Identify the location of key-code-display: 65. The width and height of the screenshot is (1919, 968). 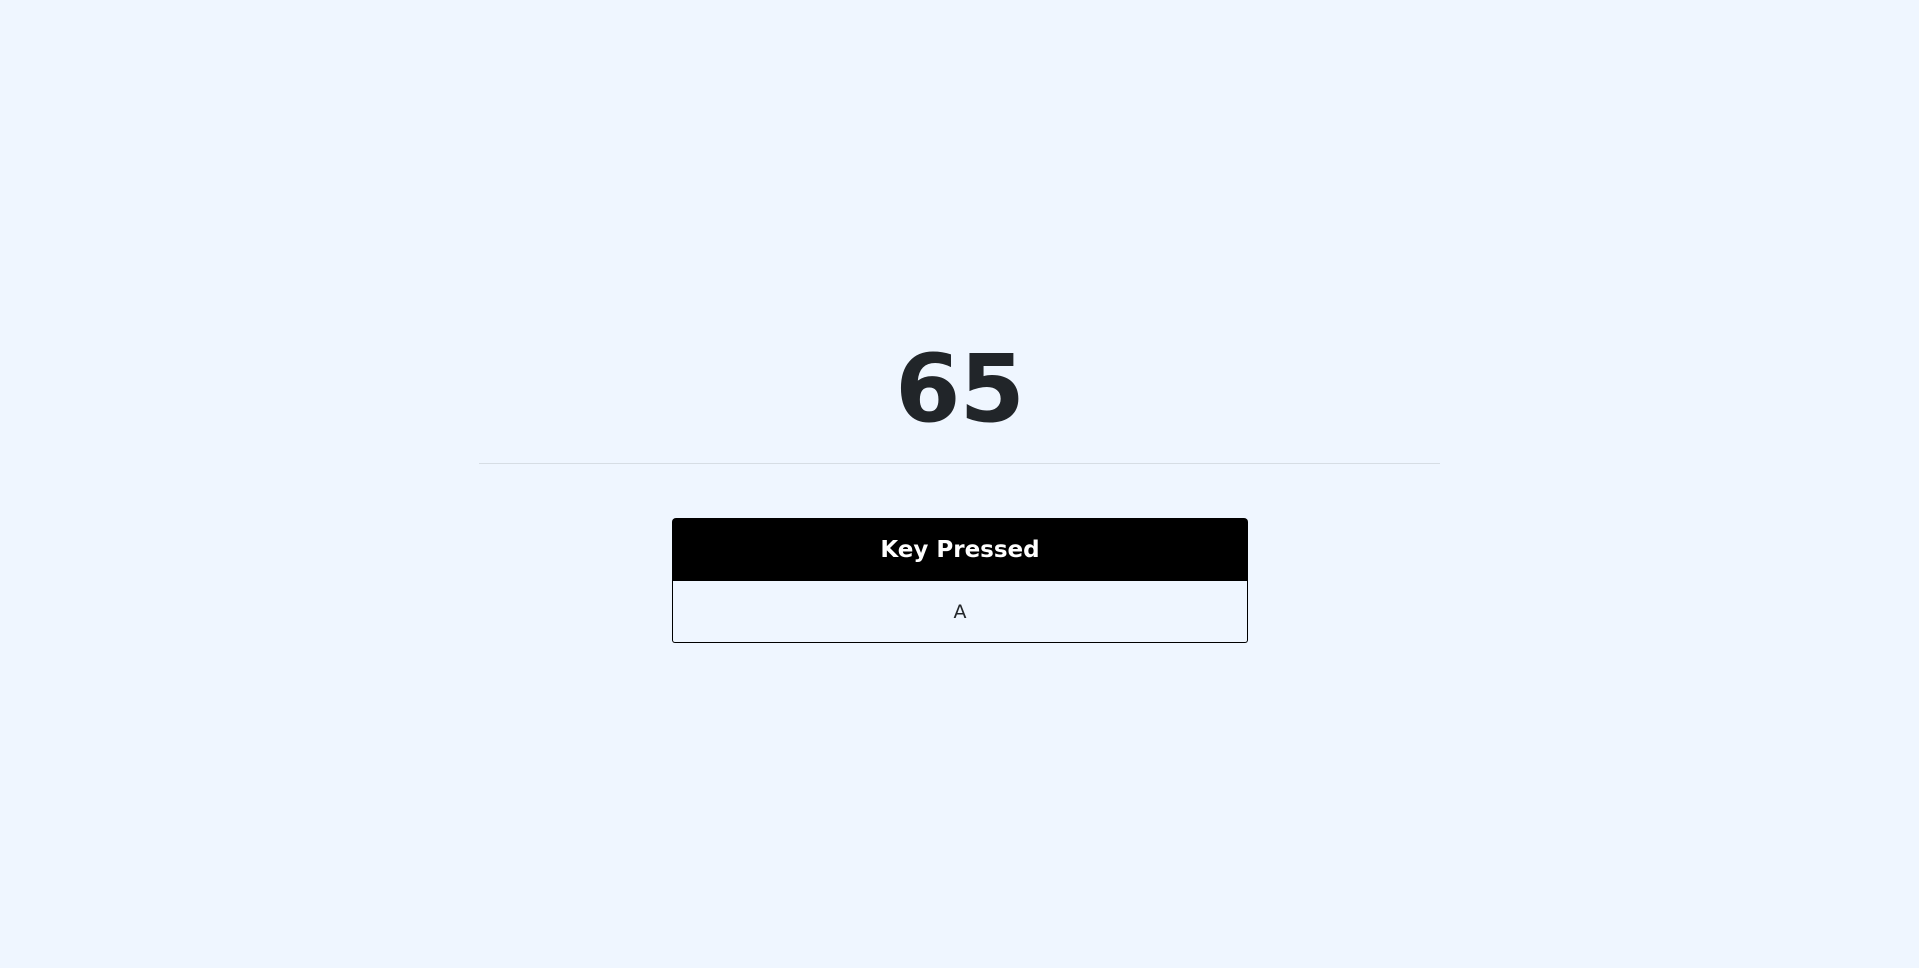
(960, 389).